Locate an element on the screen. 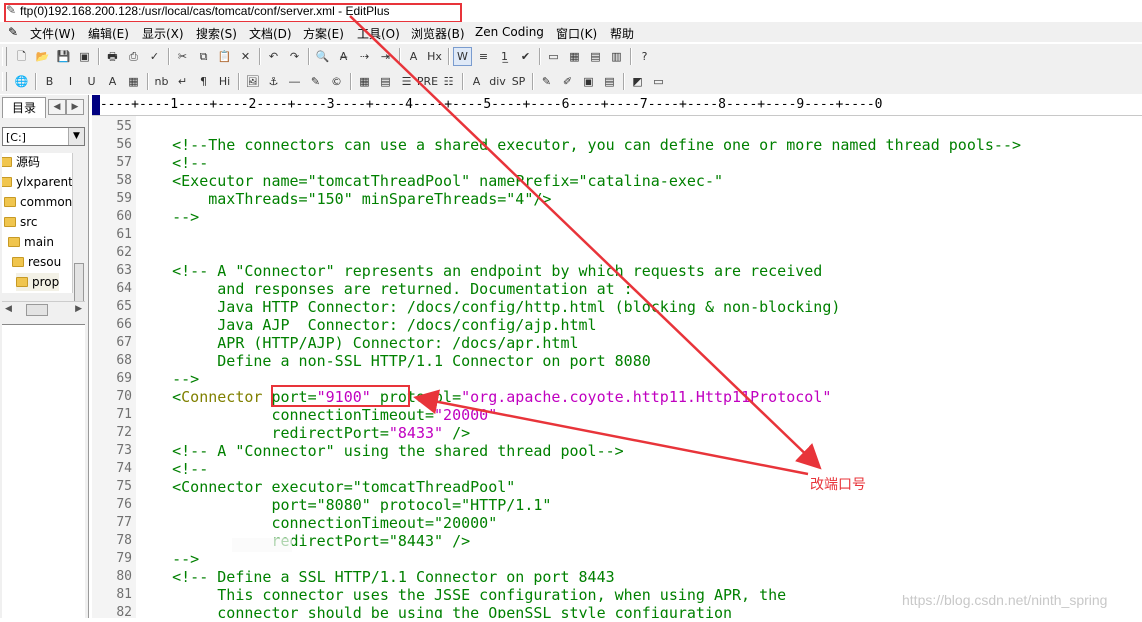 The width and height of the screenshot is (1142, 622). browser-icon: 🌐 is located at coordinates (21, 81).